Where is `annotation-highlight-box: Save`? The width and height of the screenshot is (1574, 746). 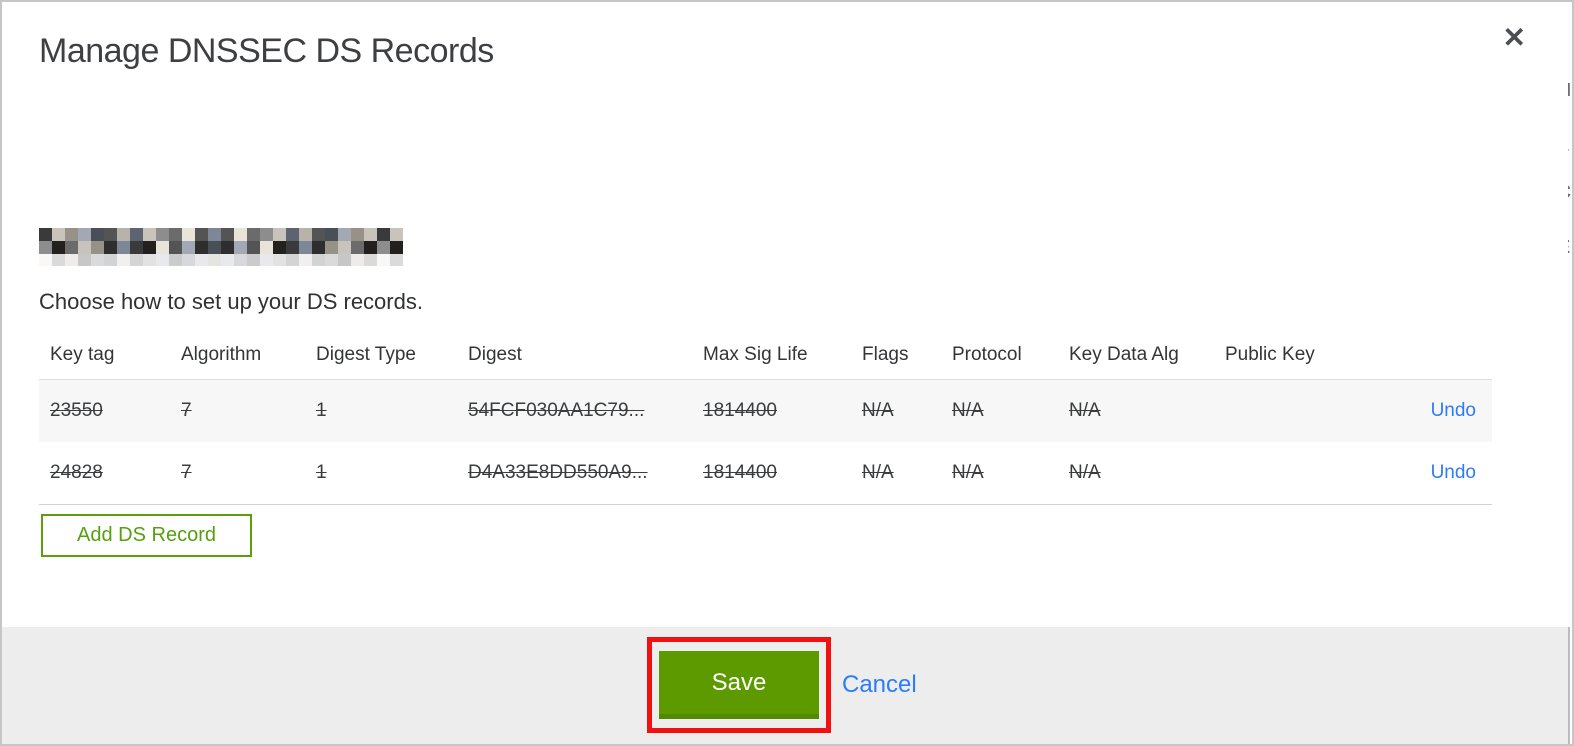
annotation-highlight-box: Save is located at coordinates (739, 685).